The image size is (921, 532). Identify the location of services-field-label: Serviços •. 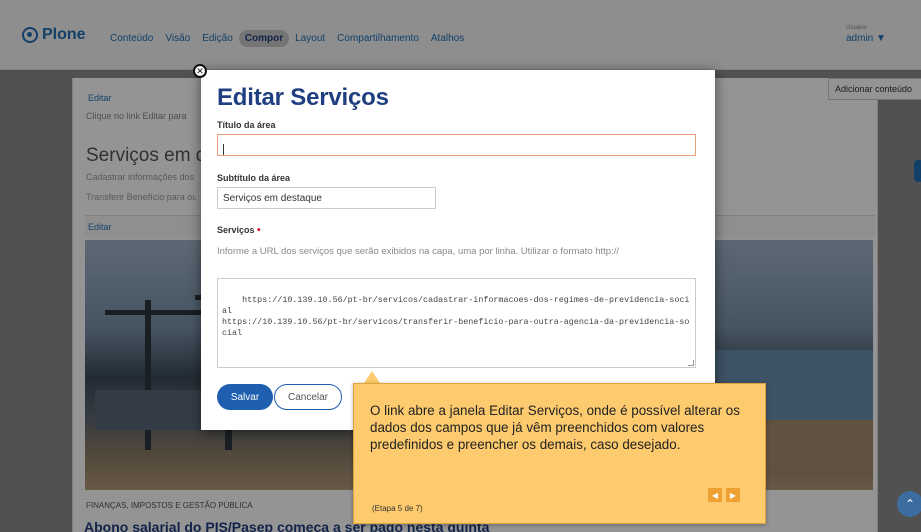
(239, 230).